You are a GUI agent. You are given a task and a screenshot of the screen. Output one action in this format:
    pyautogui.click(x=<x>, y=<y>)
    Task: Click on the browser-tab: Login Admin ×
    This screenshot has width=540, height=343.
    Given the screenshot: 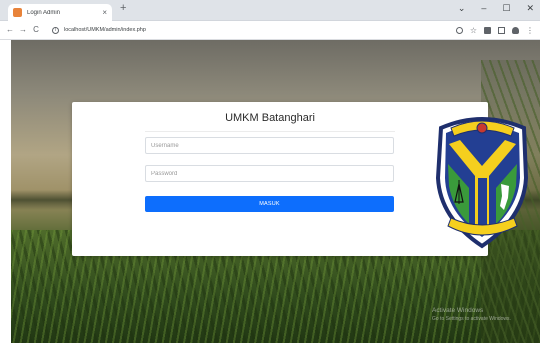 What is the action you would take?
    pyautogui.click(x=60, y=12)
    